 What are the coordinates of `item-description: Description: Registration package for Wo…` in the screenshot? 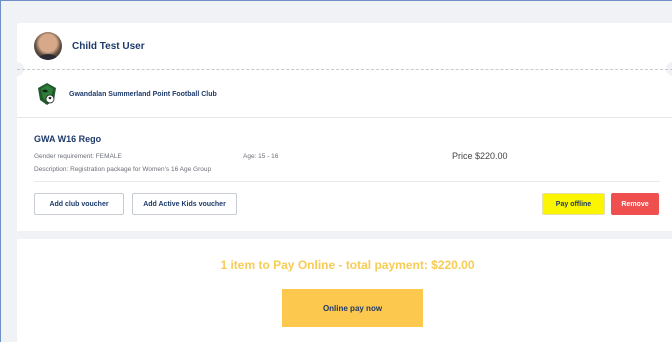 It's located at (123, 169).